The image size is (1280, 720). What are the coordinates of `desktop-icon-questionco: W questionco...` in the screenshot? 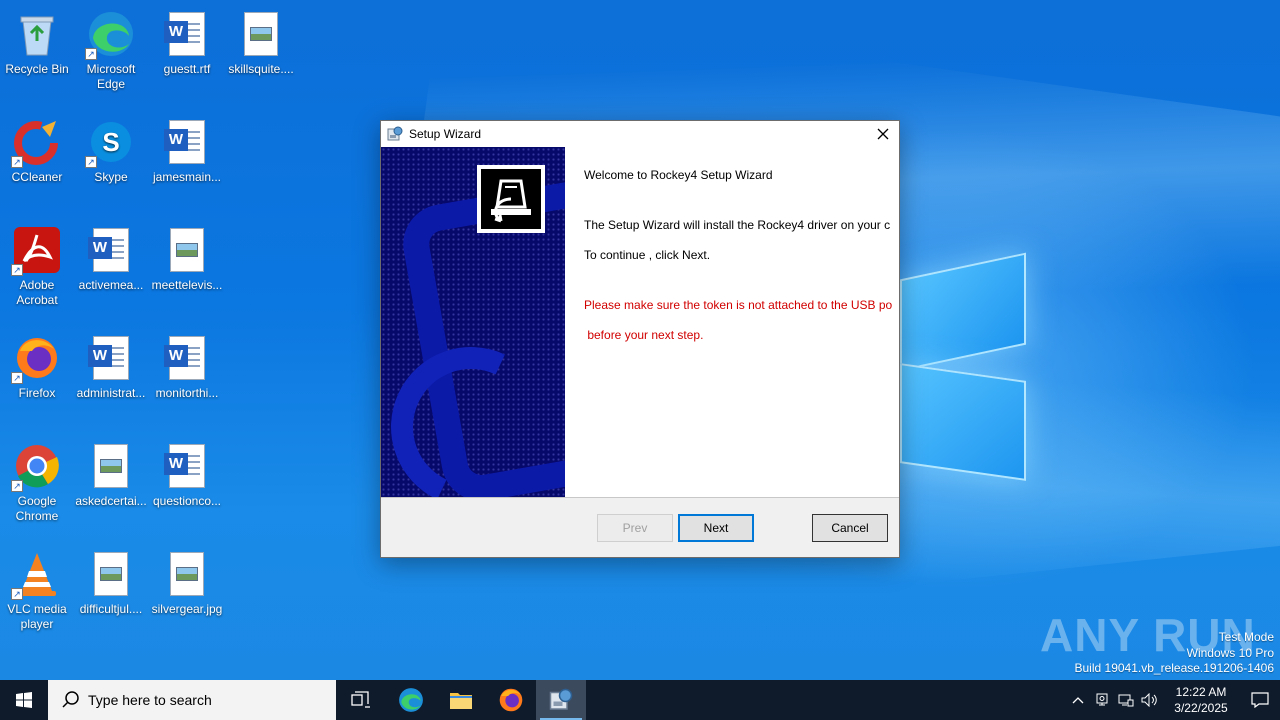 It's located at (187, 486).